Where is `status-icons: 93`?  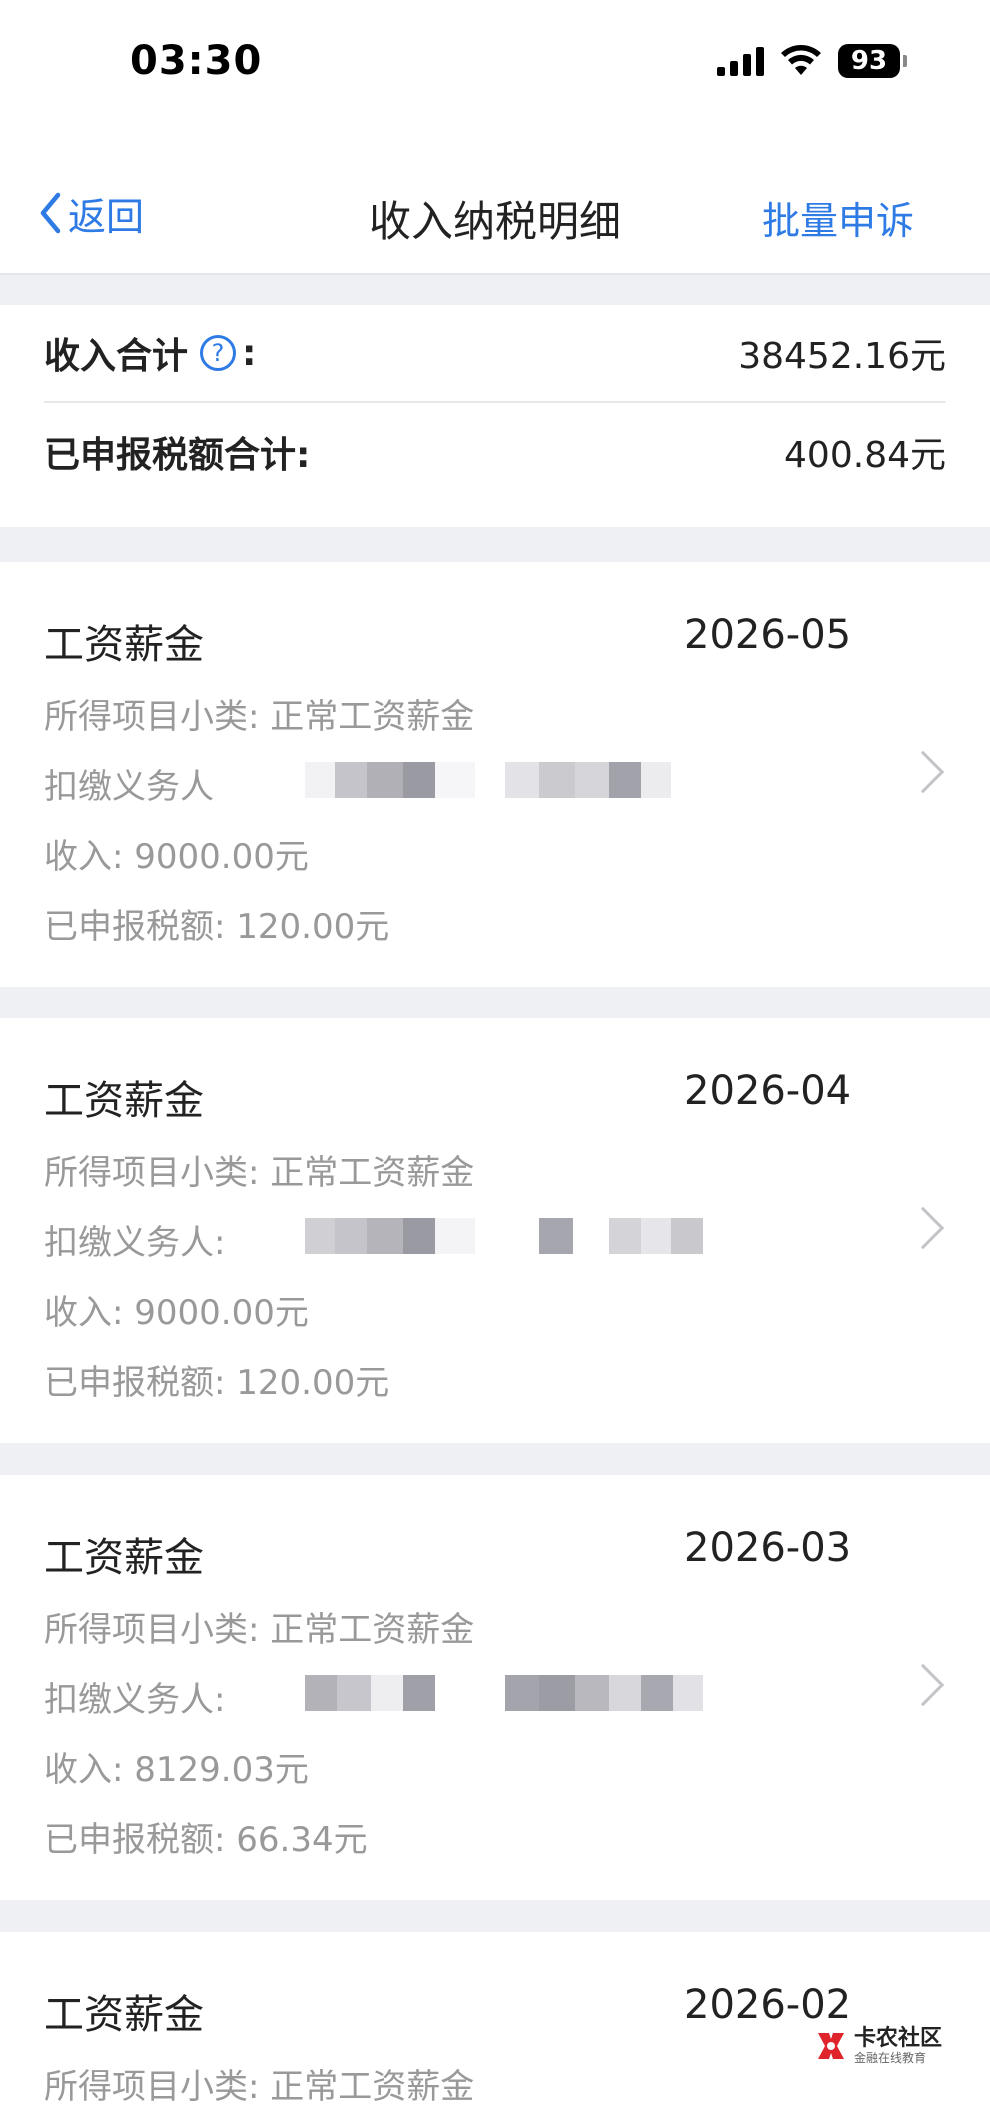 status-icons: 93 is located at coordinates (812, 61).